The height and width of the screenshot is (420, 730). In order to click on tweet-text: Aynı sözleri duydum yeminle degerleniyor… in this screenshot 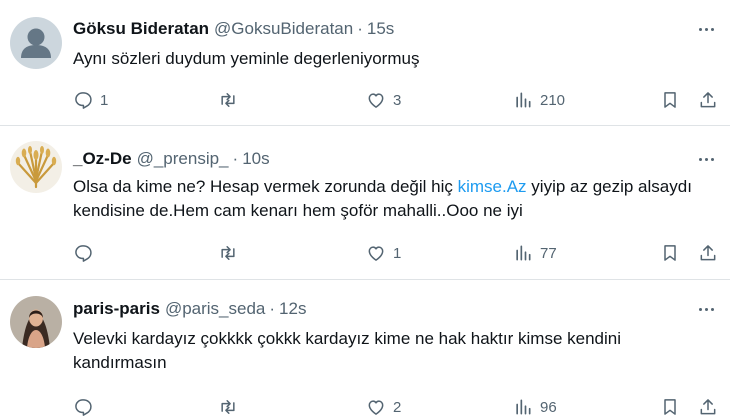, I will do `click(393, 59)`.